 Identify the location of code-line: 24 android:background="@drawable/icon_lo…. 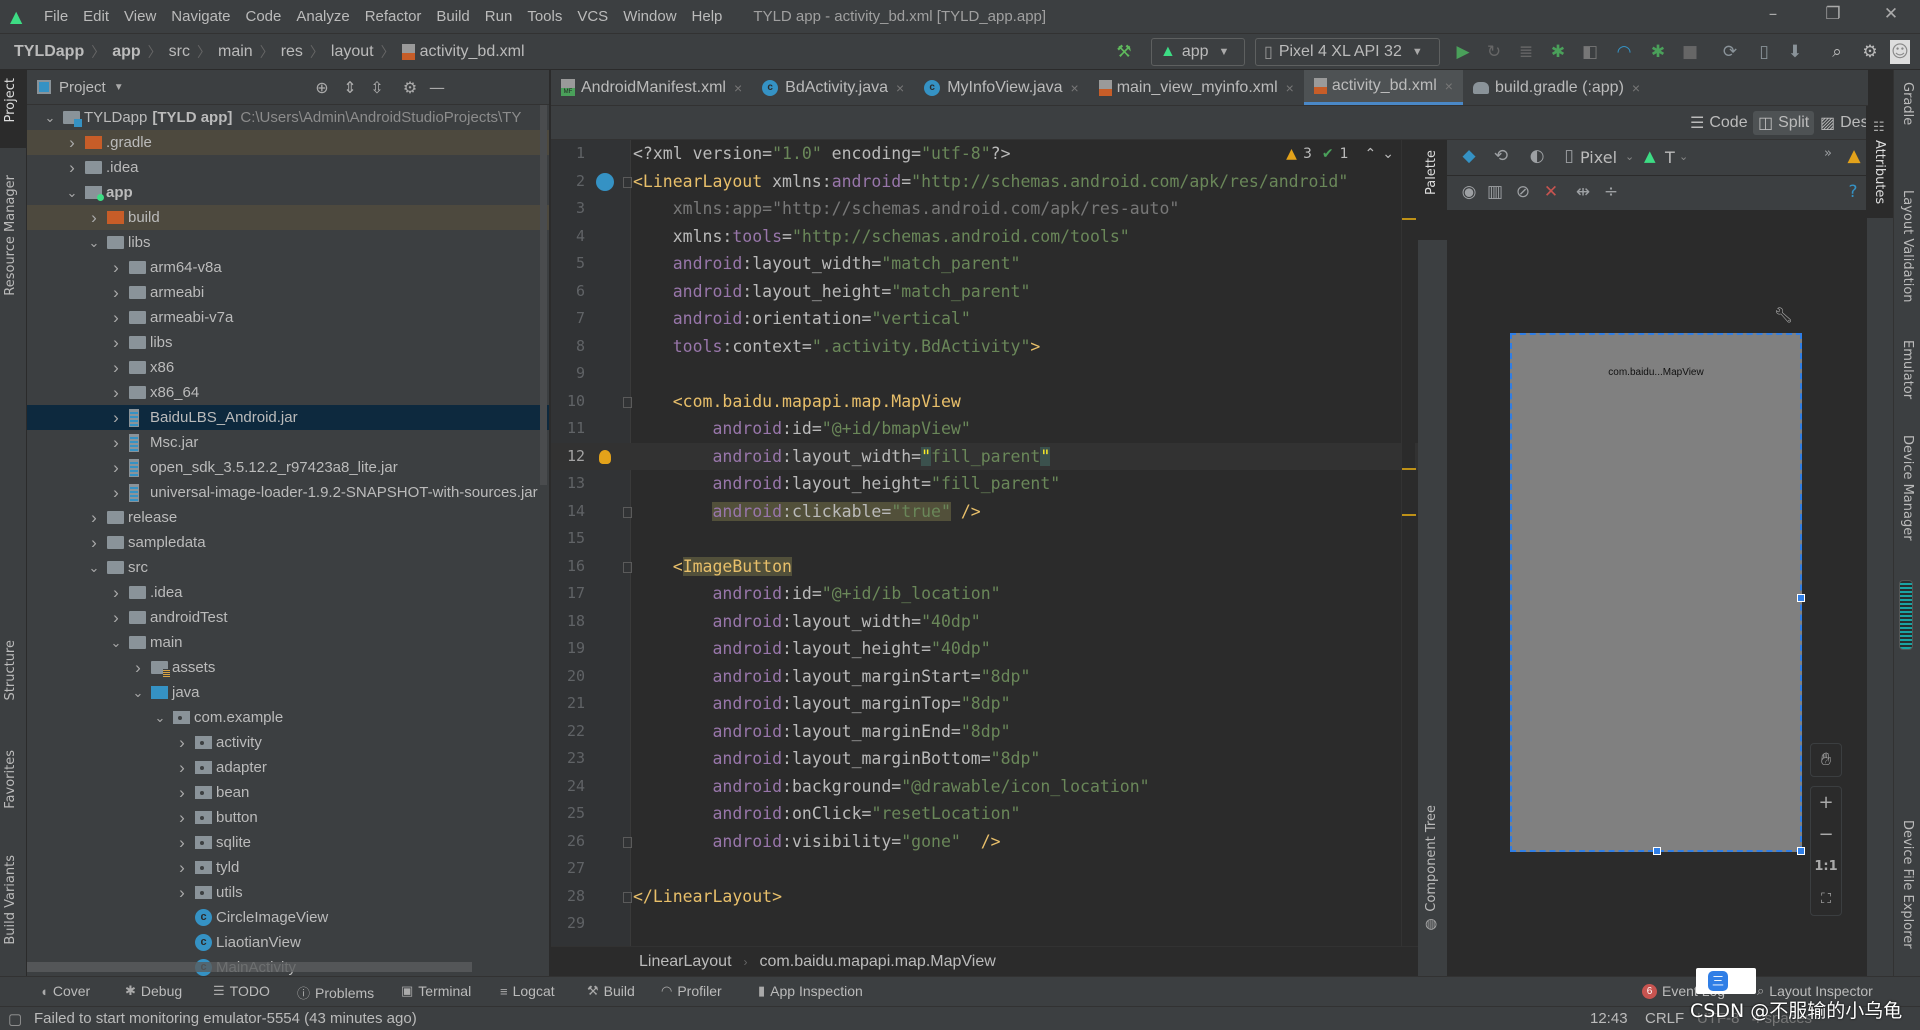
(984, 787).